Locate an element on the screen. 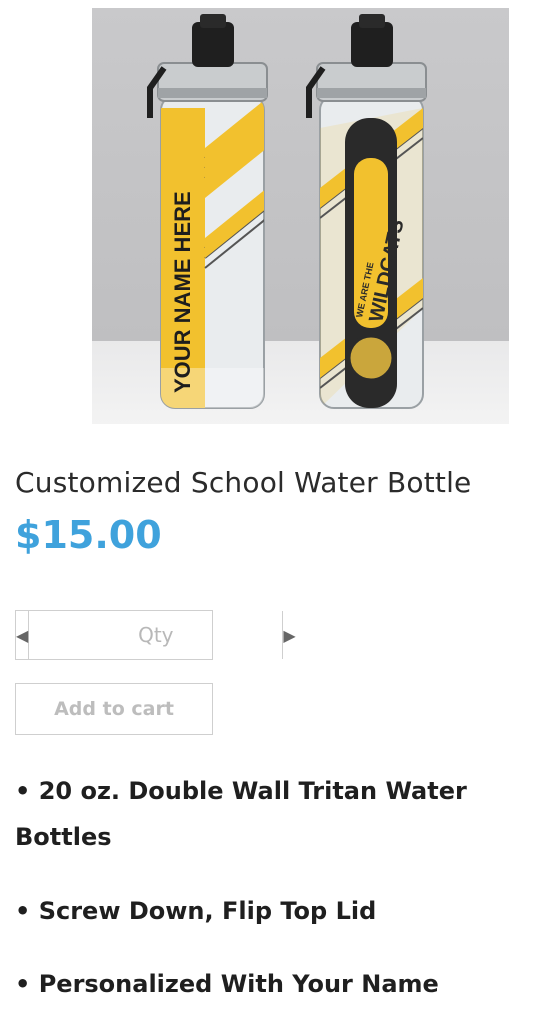 The image size is (543, 1034). quantity-input is located at coordinates (156, 635).